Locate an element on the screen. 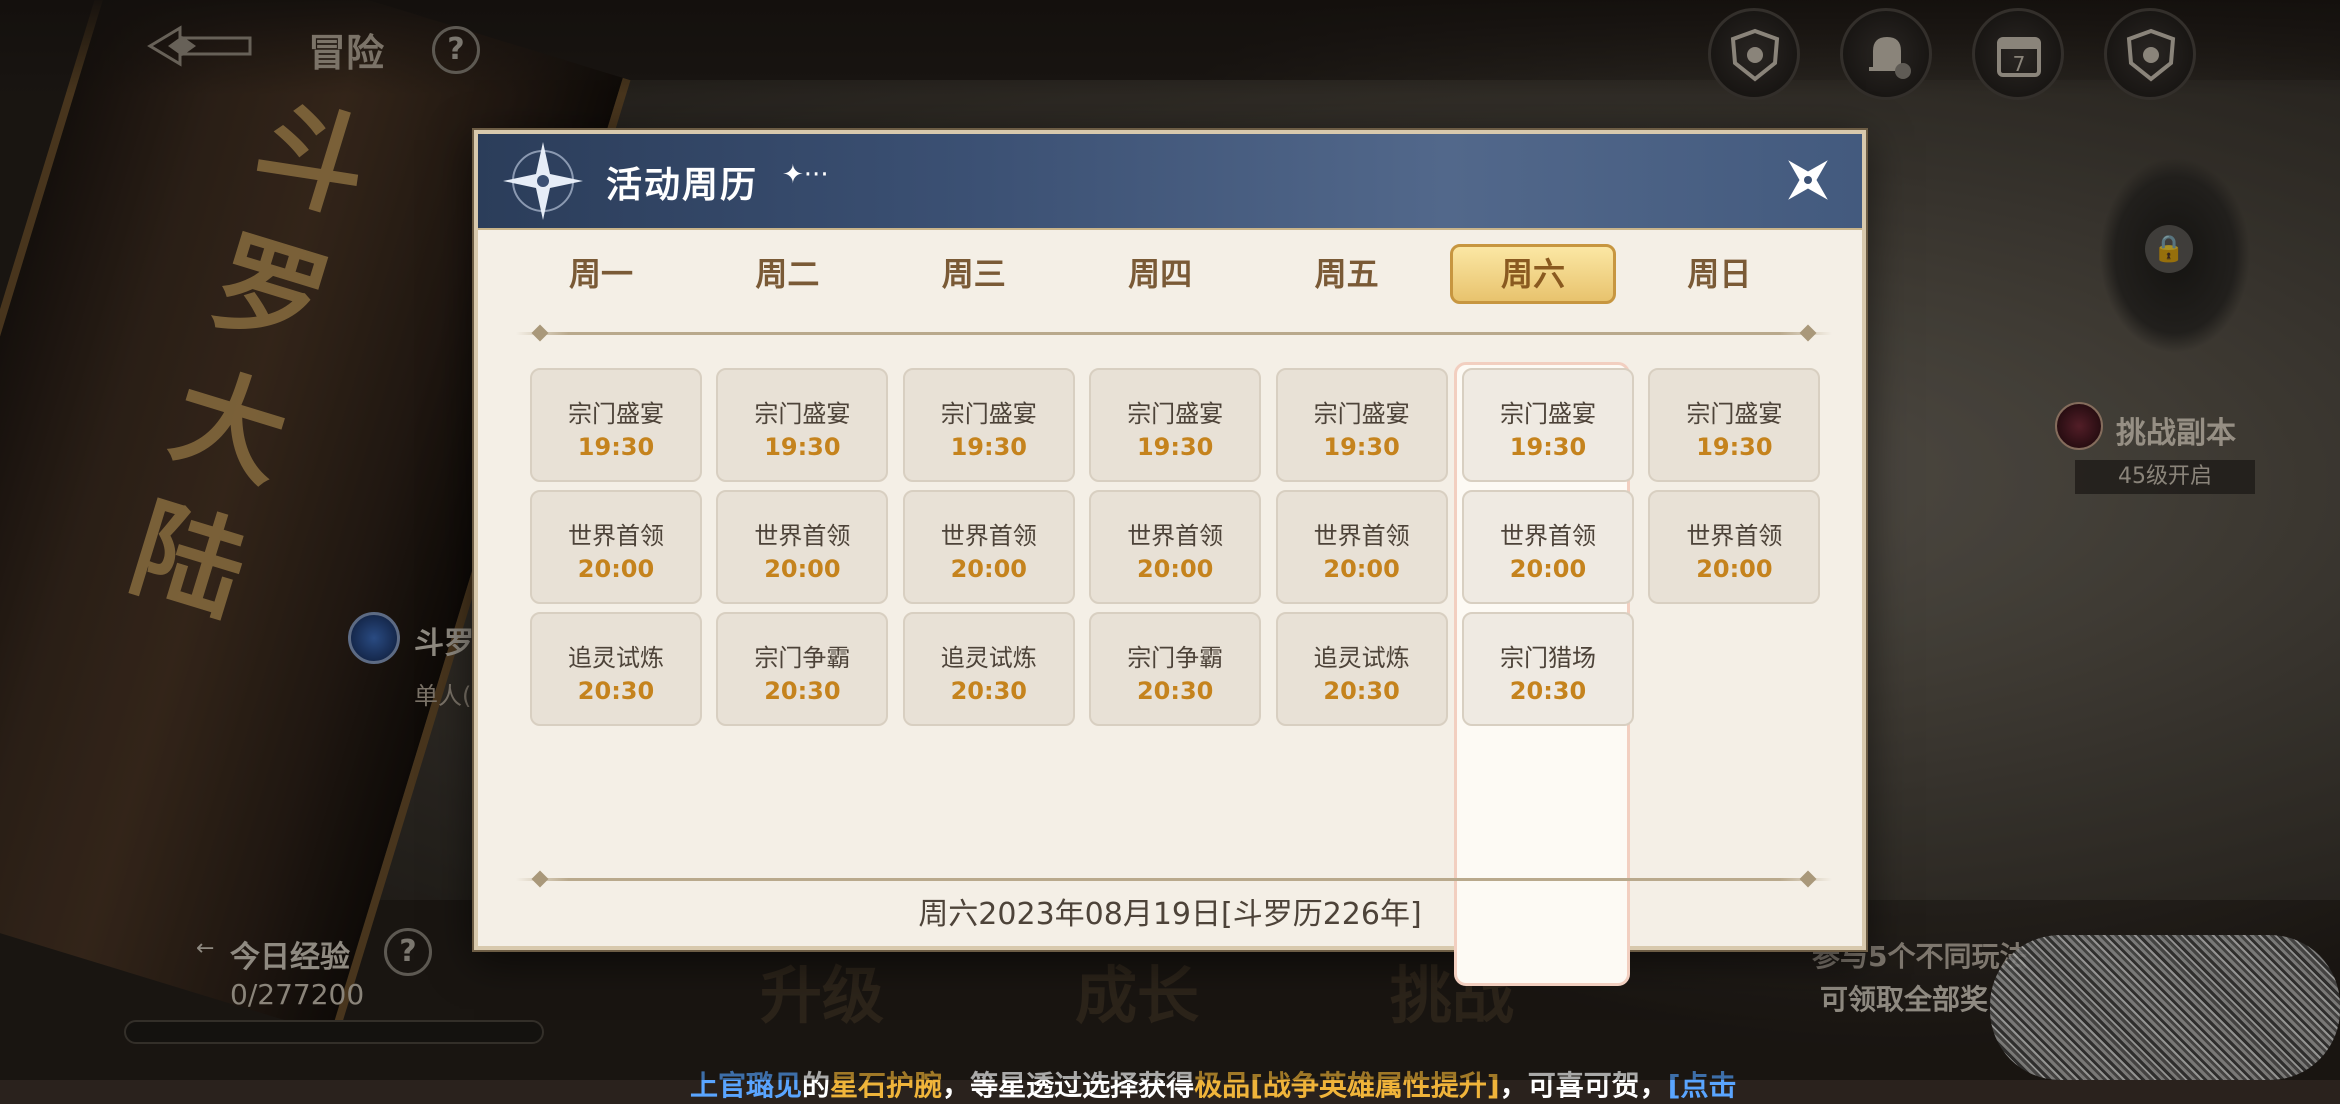 This screenshot has height=1104, width=2340. dialog-title: 活动周历 is located at coordinates (682, 185).